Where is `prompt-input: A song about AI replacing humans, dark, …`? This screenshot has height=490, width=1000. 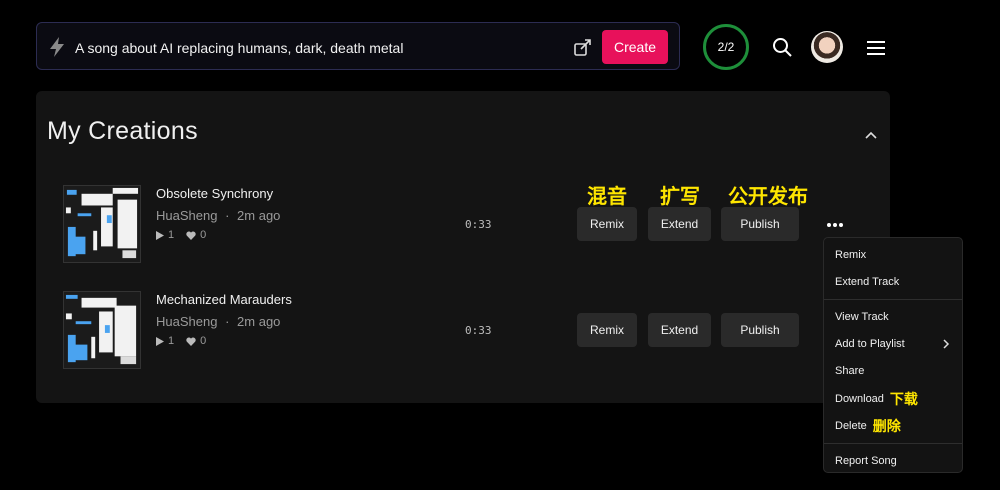 prompt-input: A song about AI replacing humans, dark, … is located at coordinates (239, 48).